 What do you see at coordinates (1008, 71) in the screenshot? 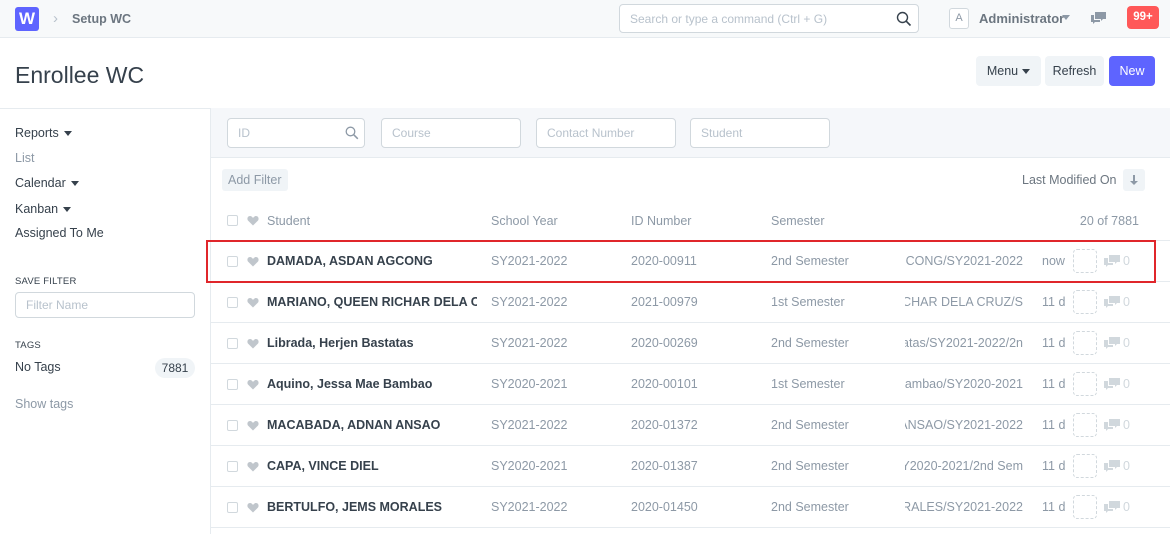
I see `menu-button: Menu` at bounding box center [1008, 71].